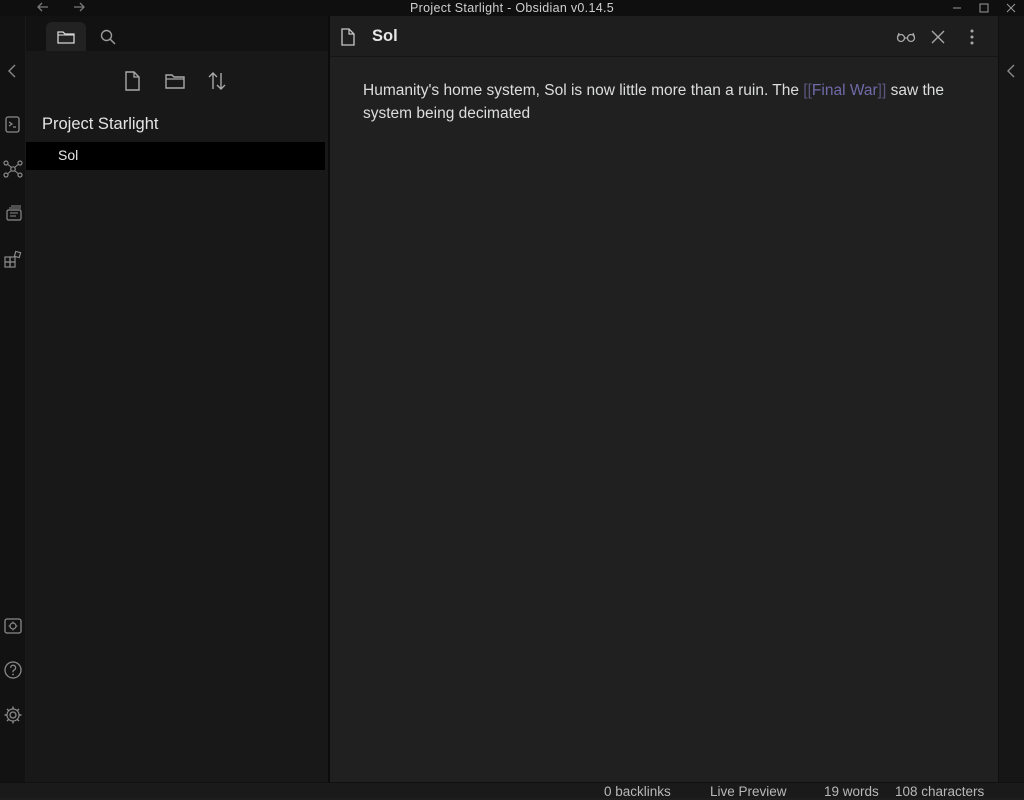 The image size is (1024, 800). Describe the element at coordinates (13, 715) in the screenshot. I see `settings-icon` at that location.